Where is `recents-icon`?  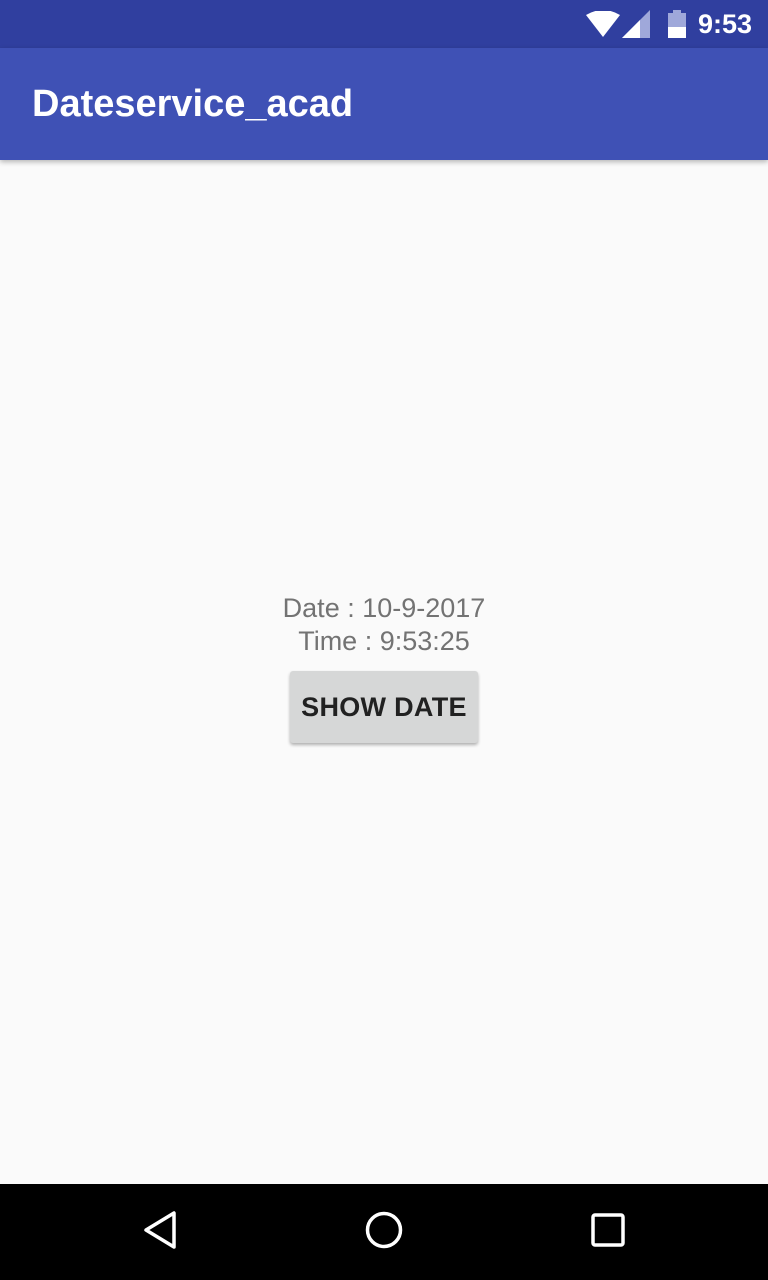 recents-icon is located at coordinates (608, 1232).